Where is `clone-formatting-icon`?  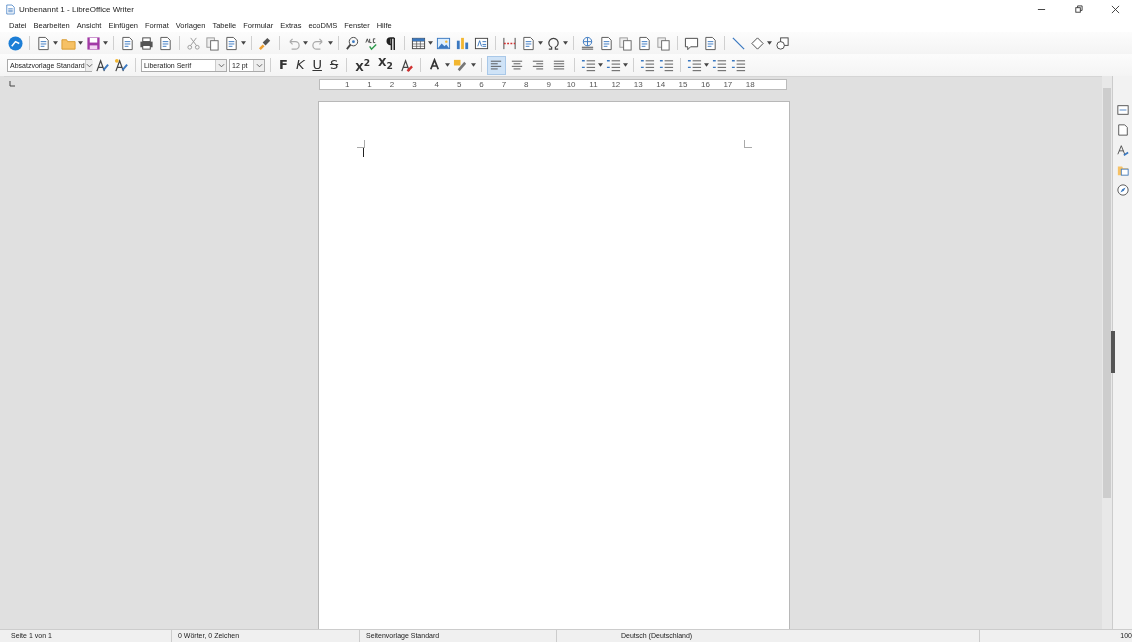
clone-formatting-icon is located at coordinates (265, 43).